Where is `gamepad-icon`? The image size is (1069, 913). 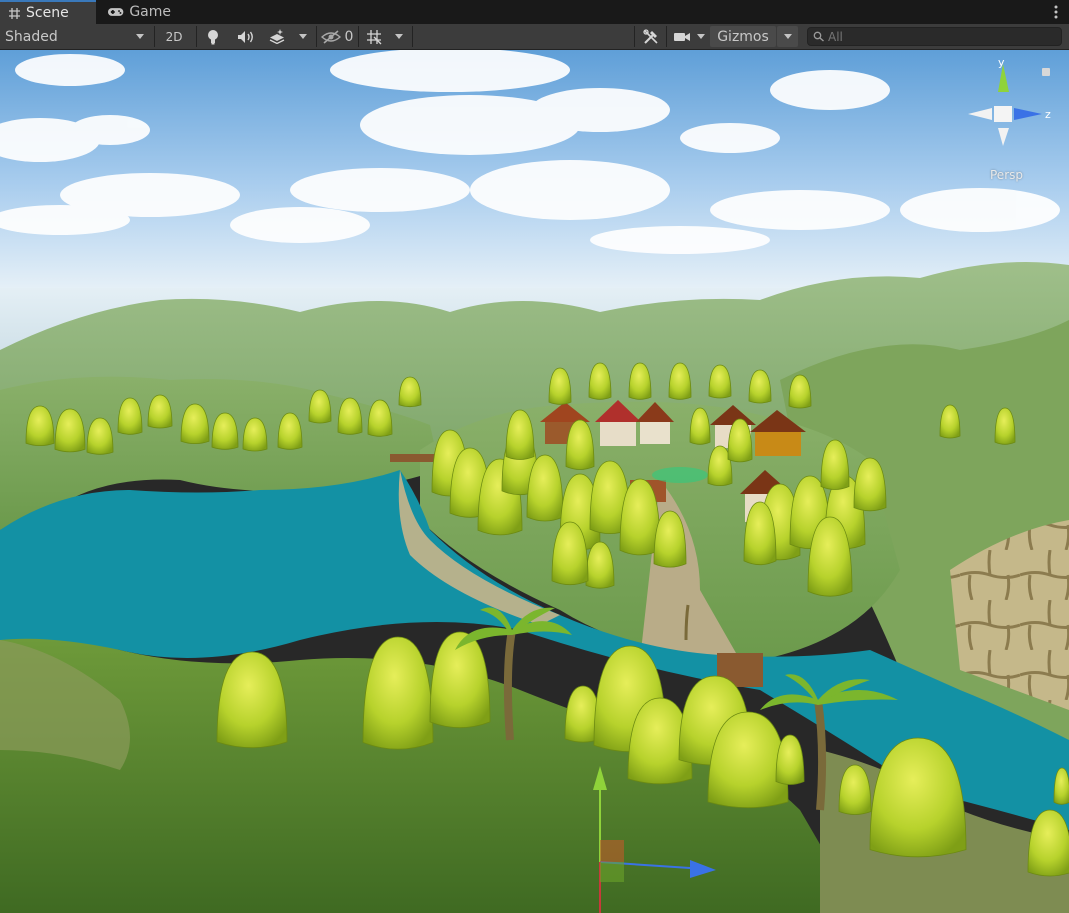 gamepad-icon is located at coordinates (115, 12).